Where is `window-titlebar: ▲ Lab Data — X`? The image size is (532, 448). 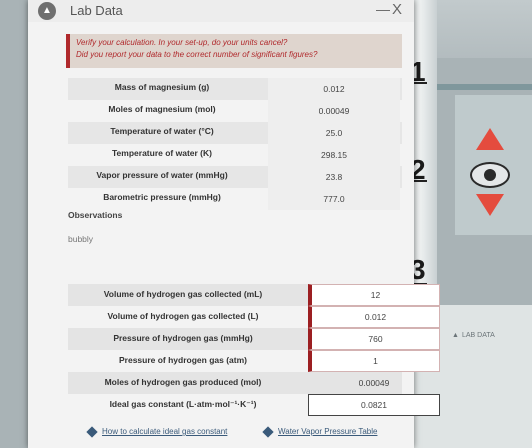
window-titlebar: ▲ Lab Data — X is located at coordinates (221, 11).